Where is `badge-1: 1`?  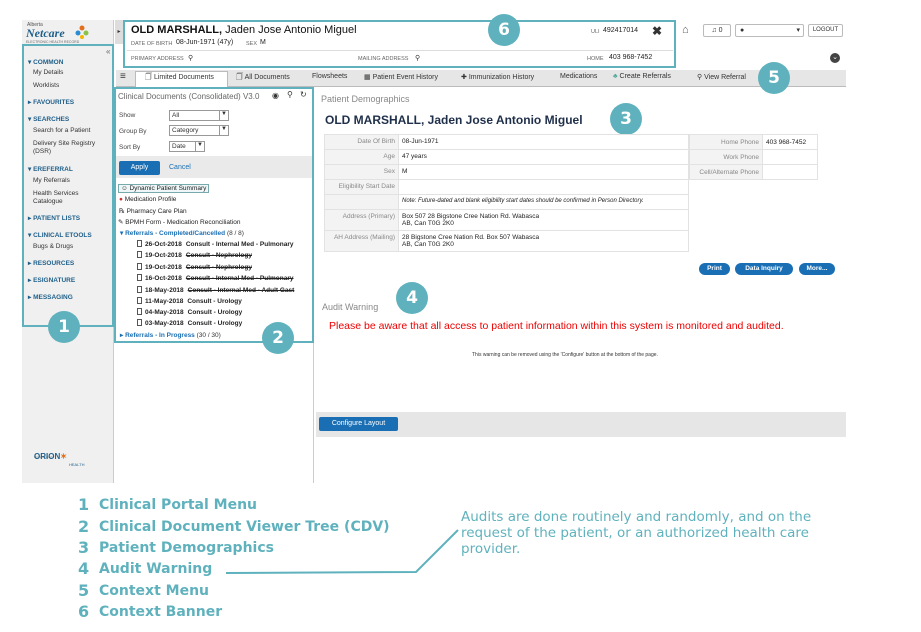
badge-1: 1 is located at coordinates (64, 327).